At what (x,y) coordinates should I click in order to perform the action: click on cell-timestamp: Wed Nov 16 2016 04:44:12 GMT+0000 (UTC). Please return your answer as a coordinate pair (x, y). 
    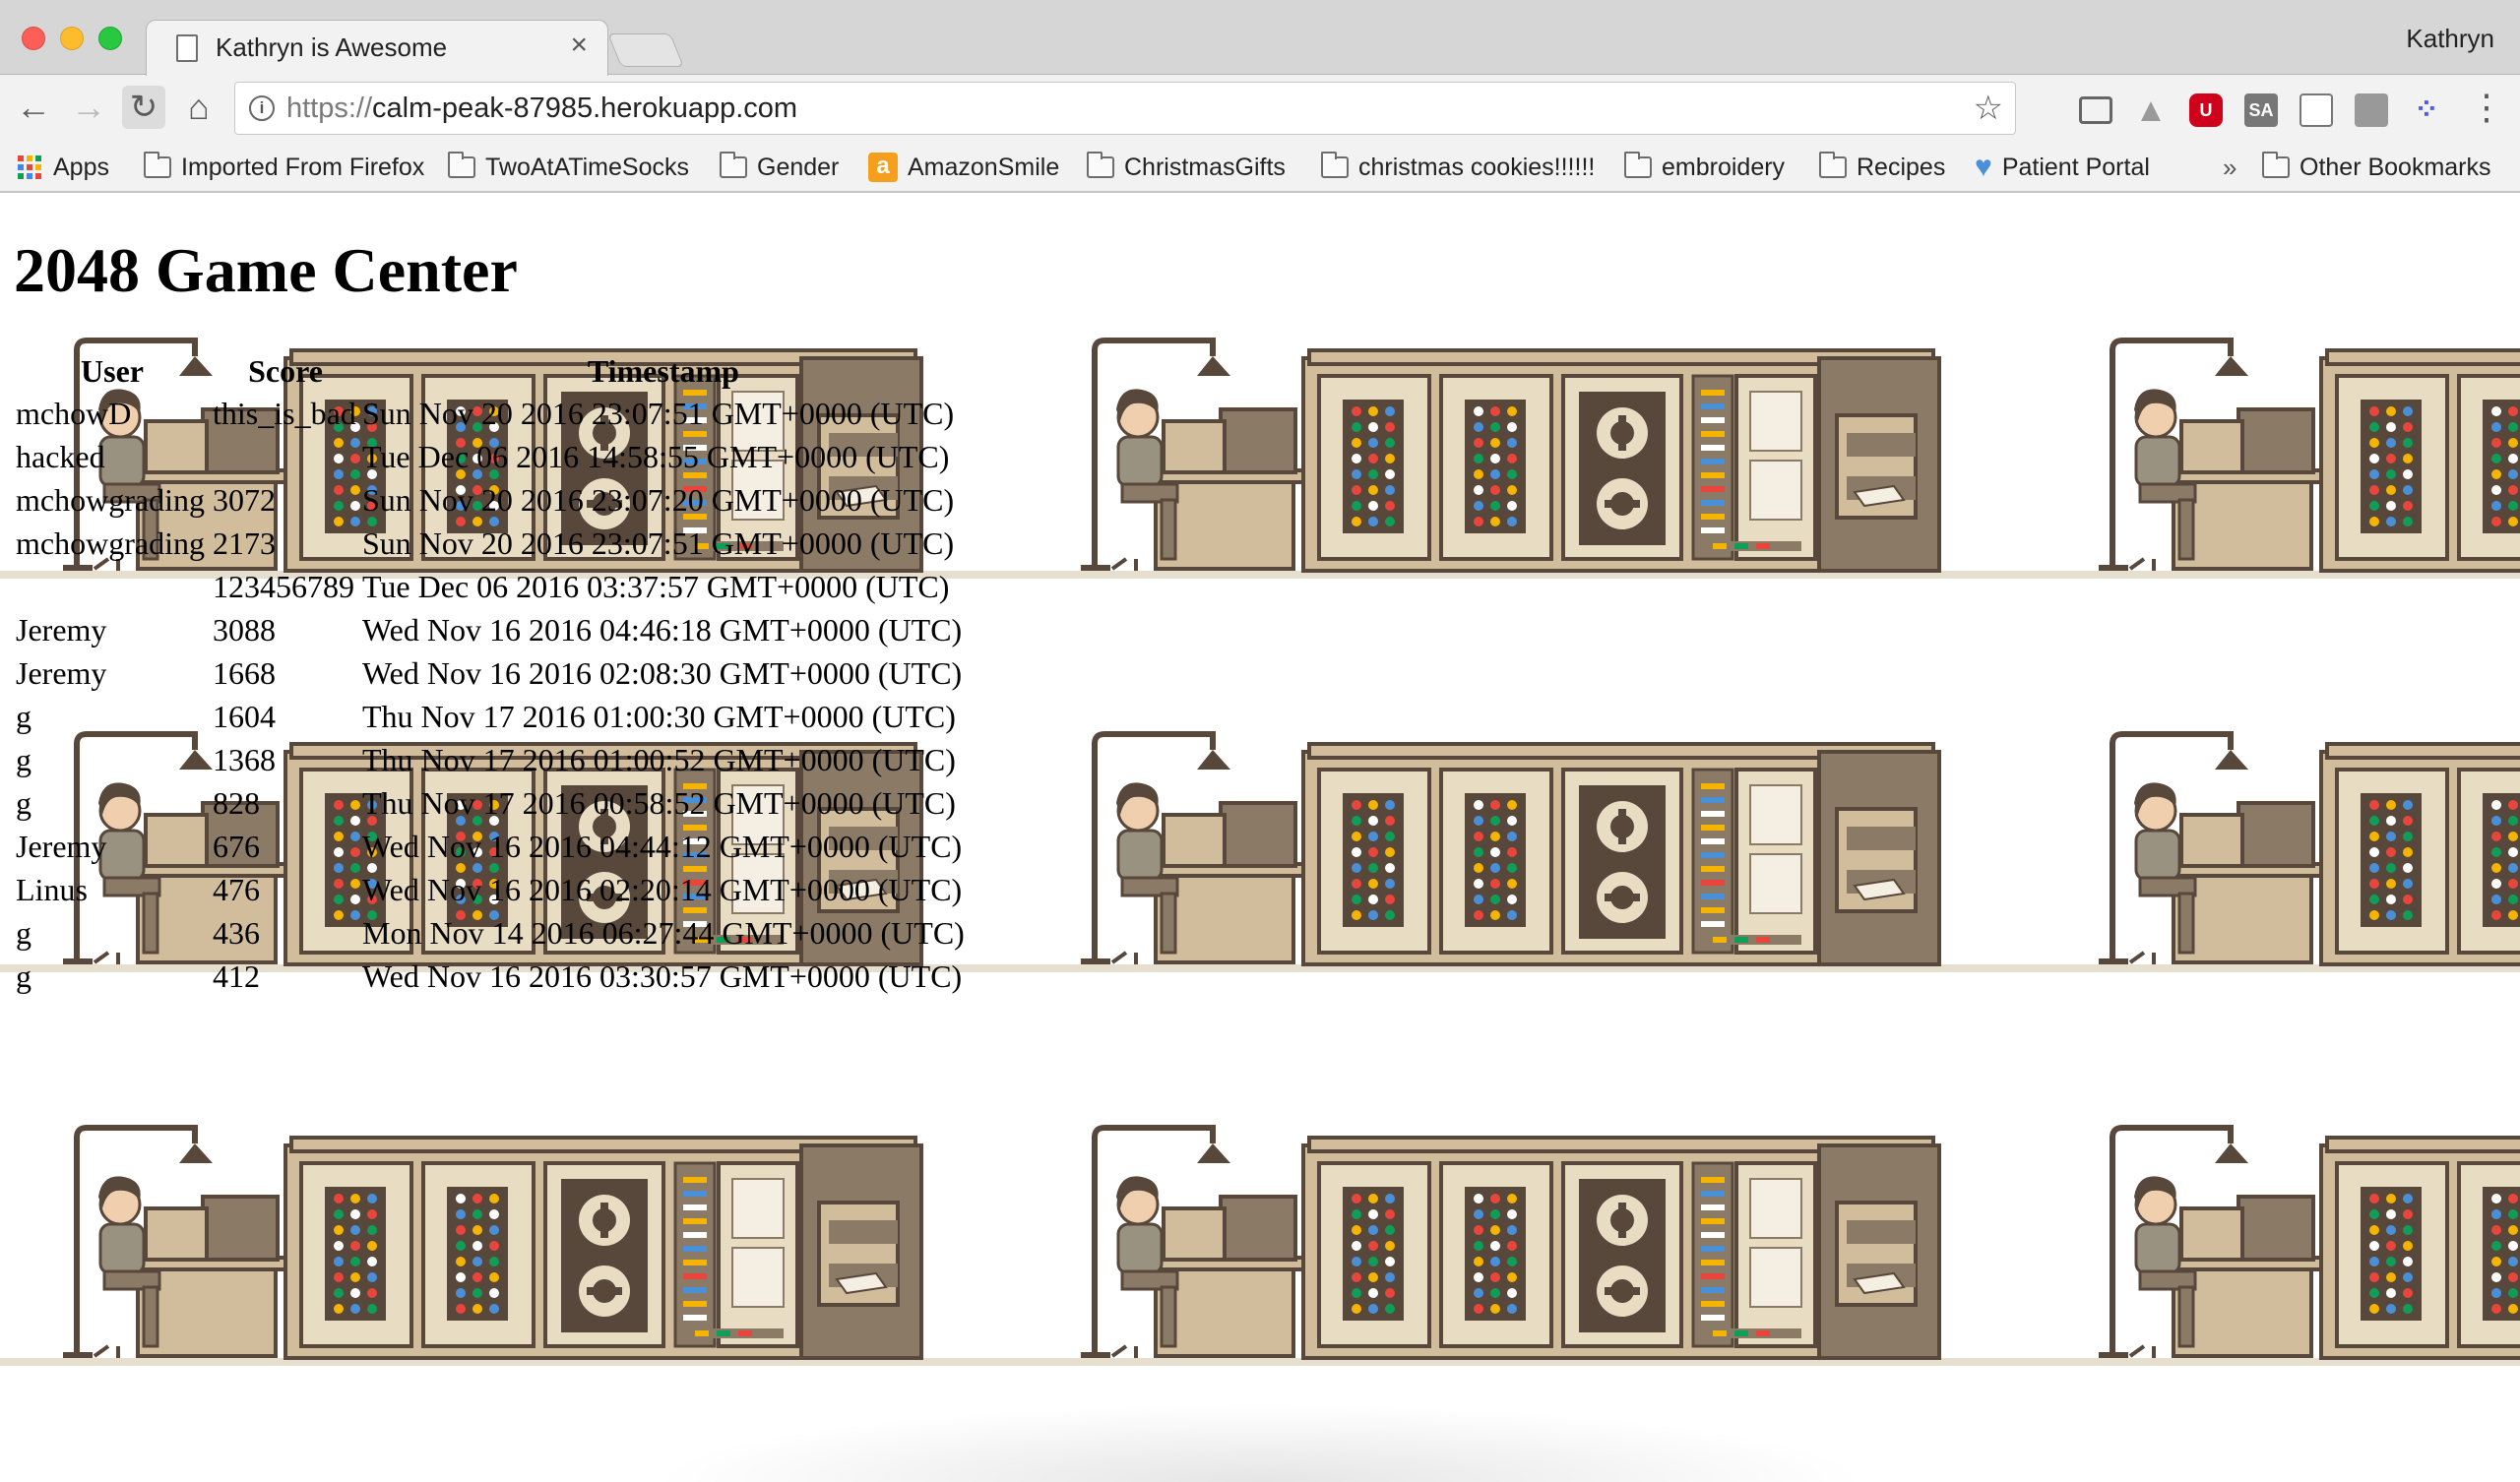
    Looking at the image, I should click on (662, 846).